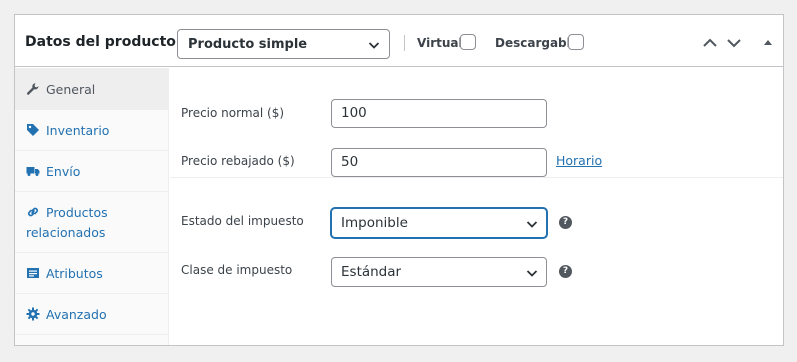  I want to click on tab-shipping: Envío, so click(91, 171).